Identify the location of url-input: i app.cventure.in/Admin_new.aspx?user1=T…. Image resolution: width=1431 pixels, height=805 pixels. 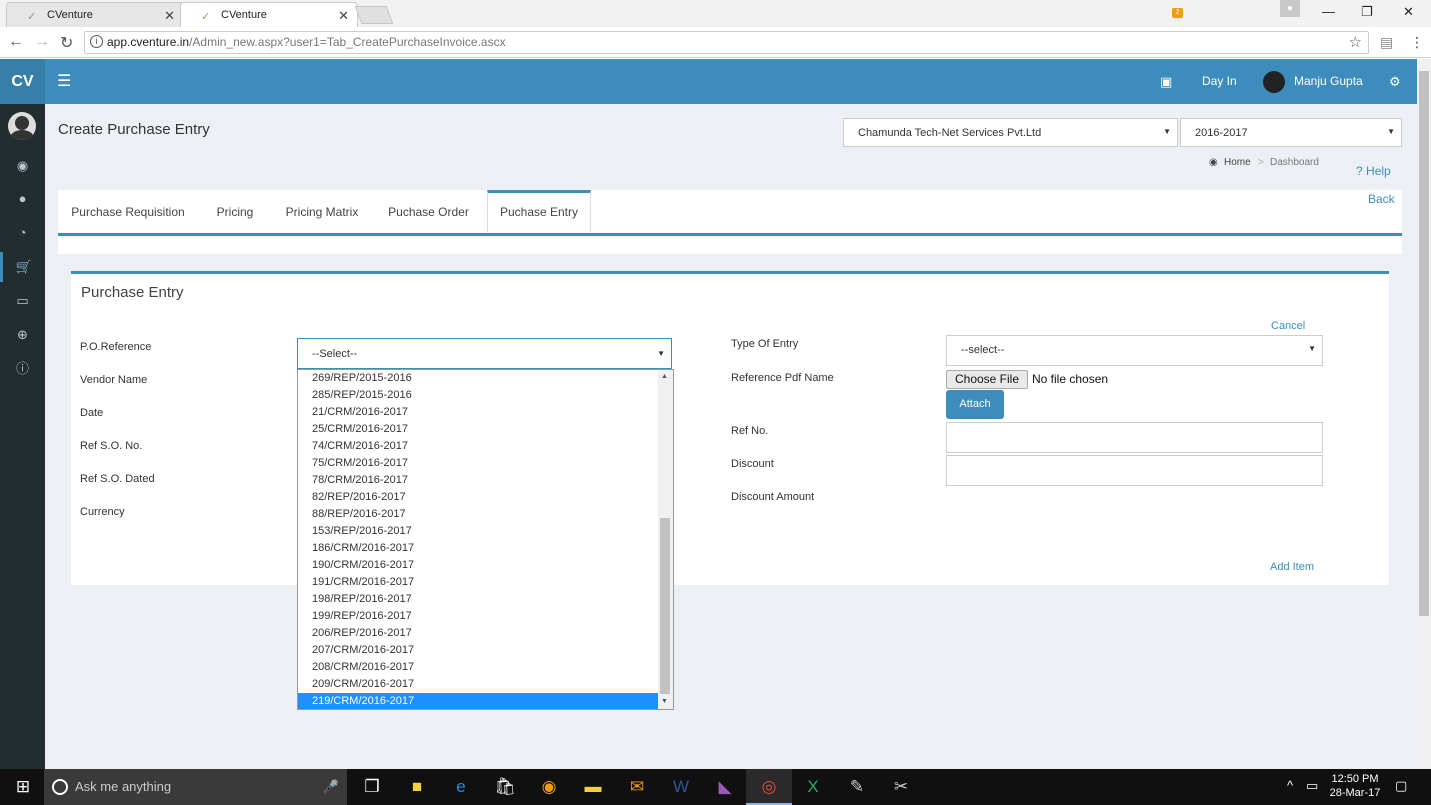
(726, 42).